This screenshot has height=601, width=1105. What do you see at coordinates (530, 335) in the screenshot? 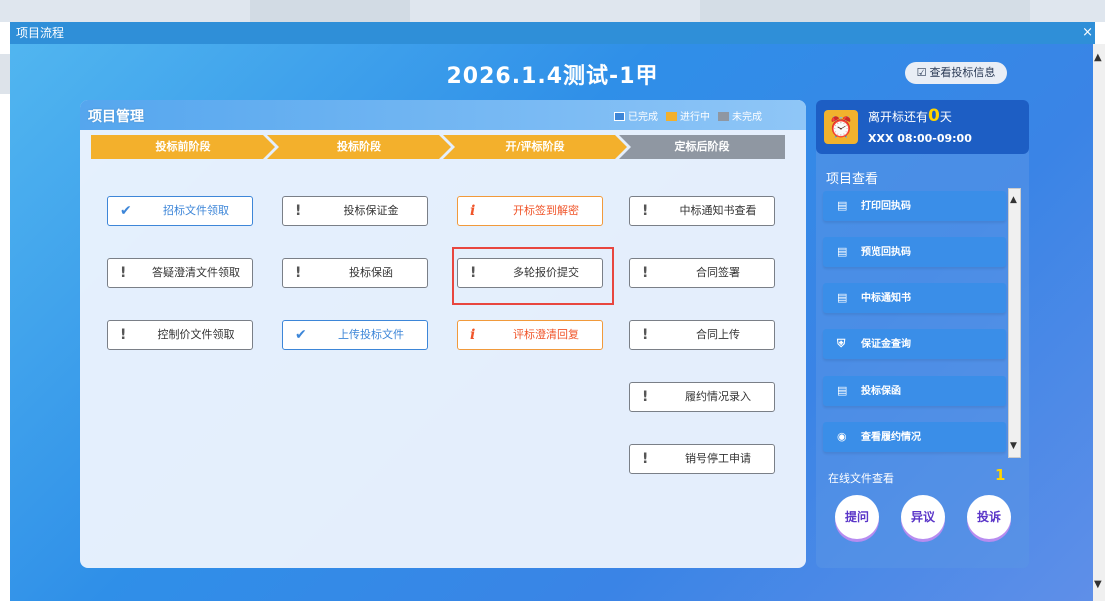
I see `task-evaluation-clarification-reply: i 评标澄清回复` at bounding box center [530, 335].